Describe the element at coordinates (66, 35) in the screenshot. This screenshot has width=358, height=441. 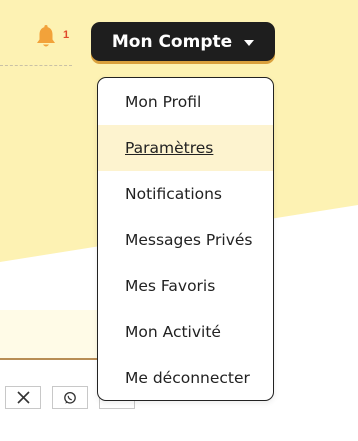
I see `notification-count: 1` at that location.